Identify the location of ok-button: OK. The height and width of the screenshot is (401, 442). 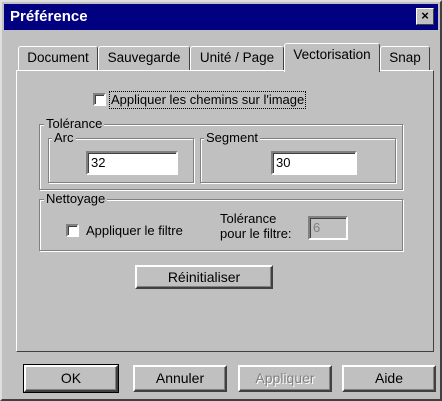
(71, 378).